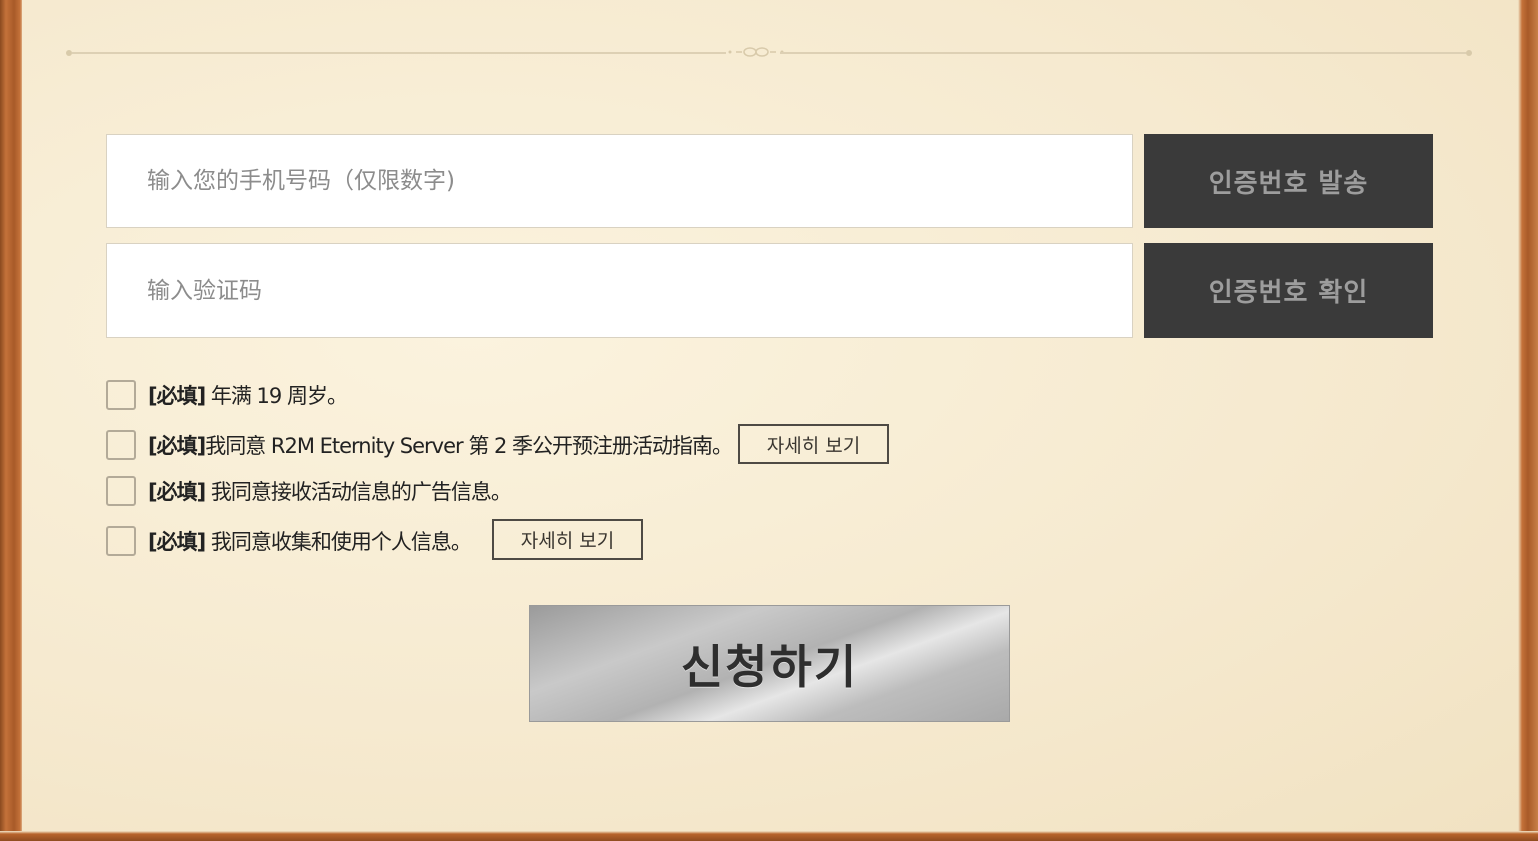 The width and height of the screenshot is (1538, 841). Describe the element at coordinates (121, 541) in the screenshot. I see `agreement-checkbox-privacy` at that location.